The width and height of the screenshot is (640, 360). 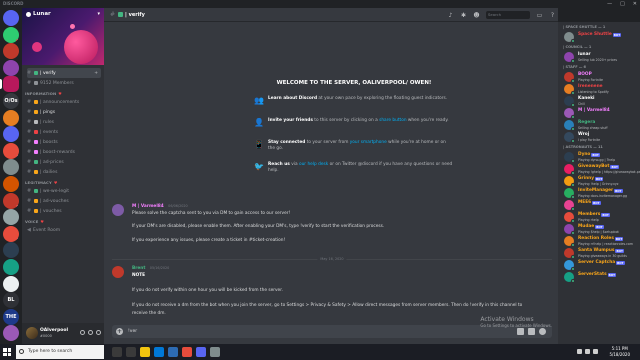 What do you see at coordinates (599, 124) in the screenshot?
I see `member-item: Regera Selling cheap stuff` at bounding box center [599, 124].